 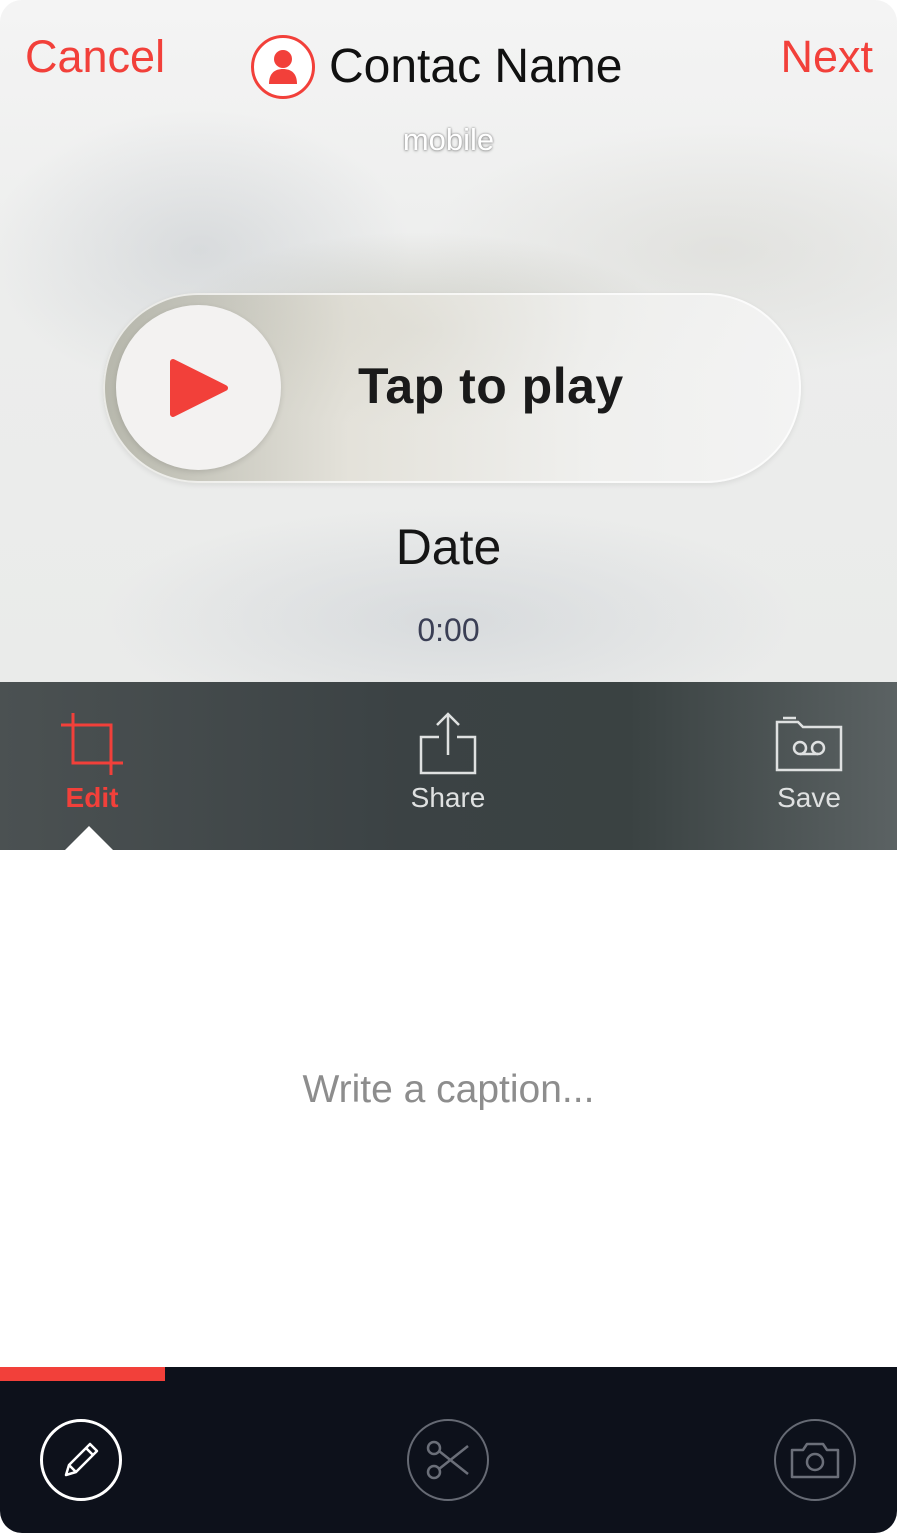 I want to click on contact-name: Contac Name, so click(x=476, y=66).